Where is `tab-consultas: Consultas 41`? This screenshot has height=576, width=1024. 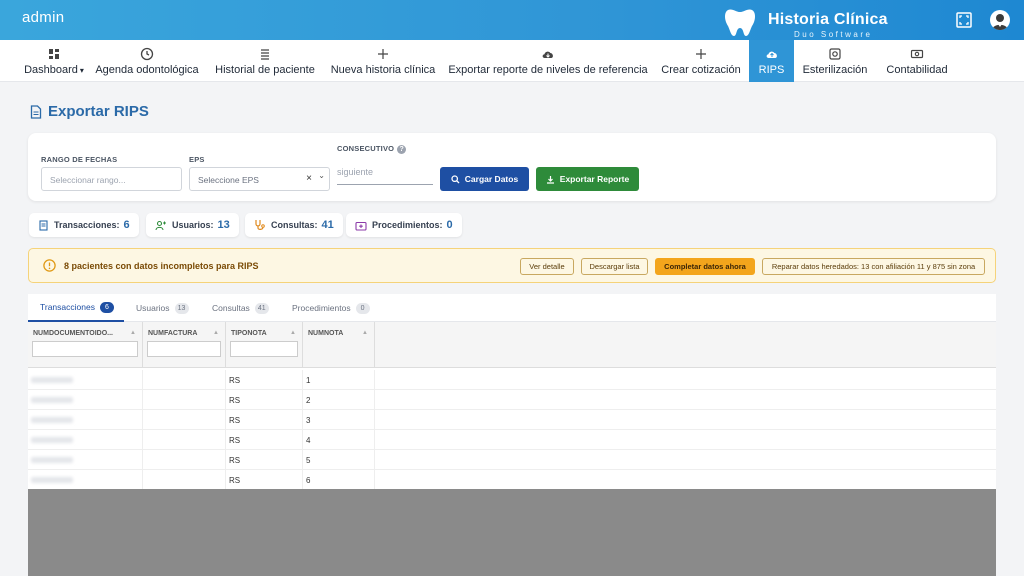 tab-consultas: Consultas 41 is located at coordinates (240, 308).